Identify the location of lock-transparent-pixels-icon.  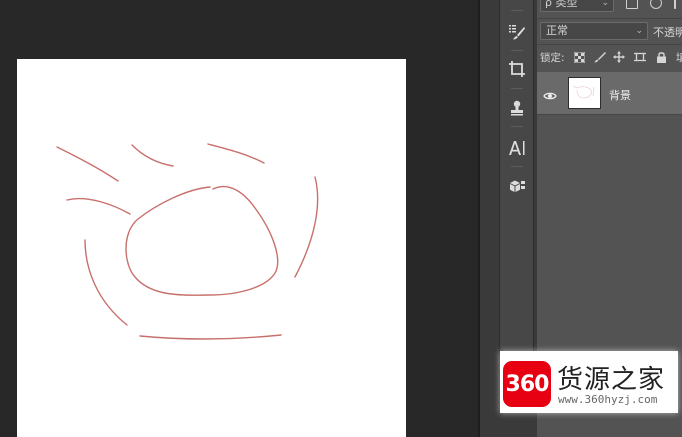
(579, 57).